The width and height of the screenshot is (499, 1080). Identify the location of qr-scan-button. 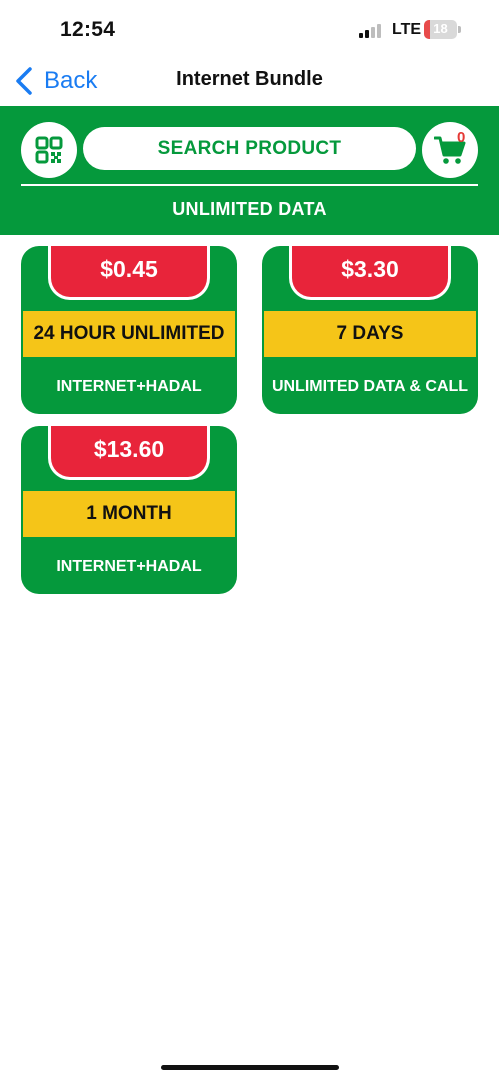
(49, 150).